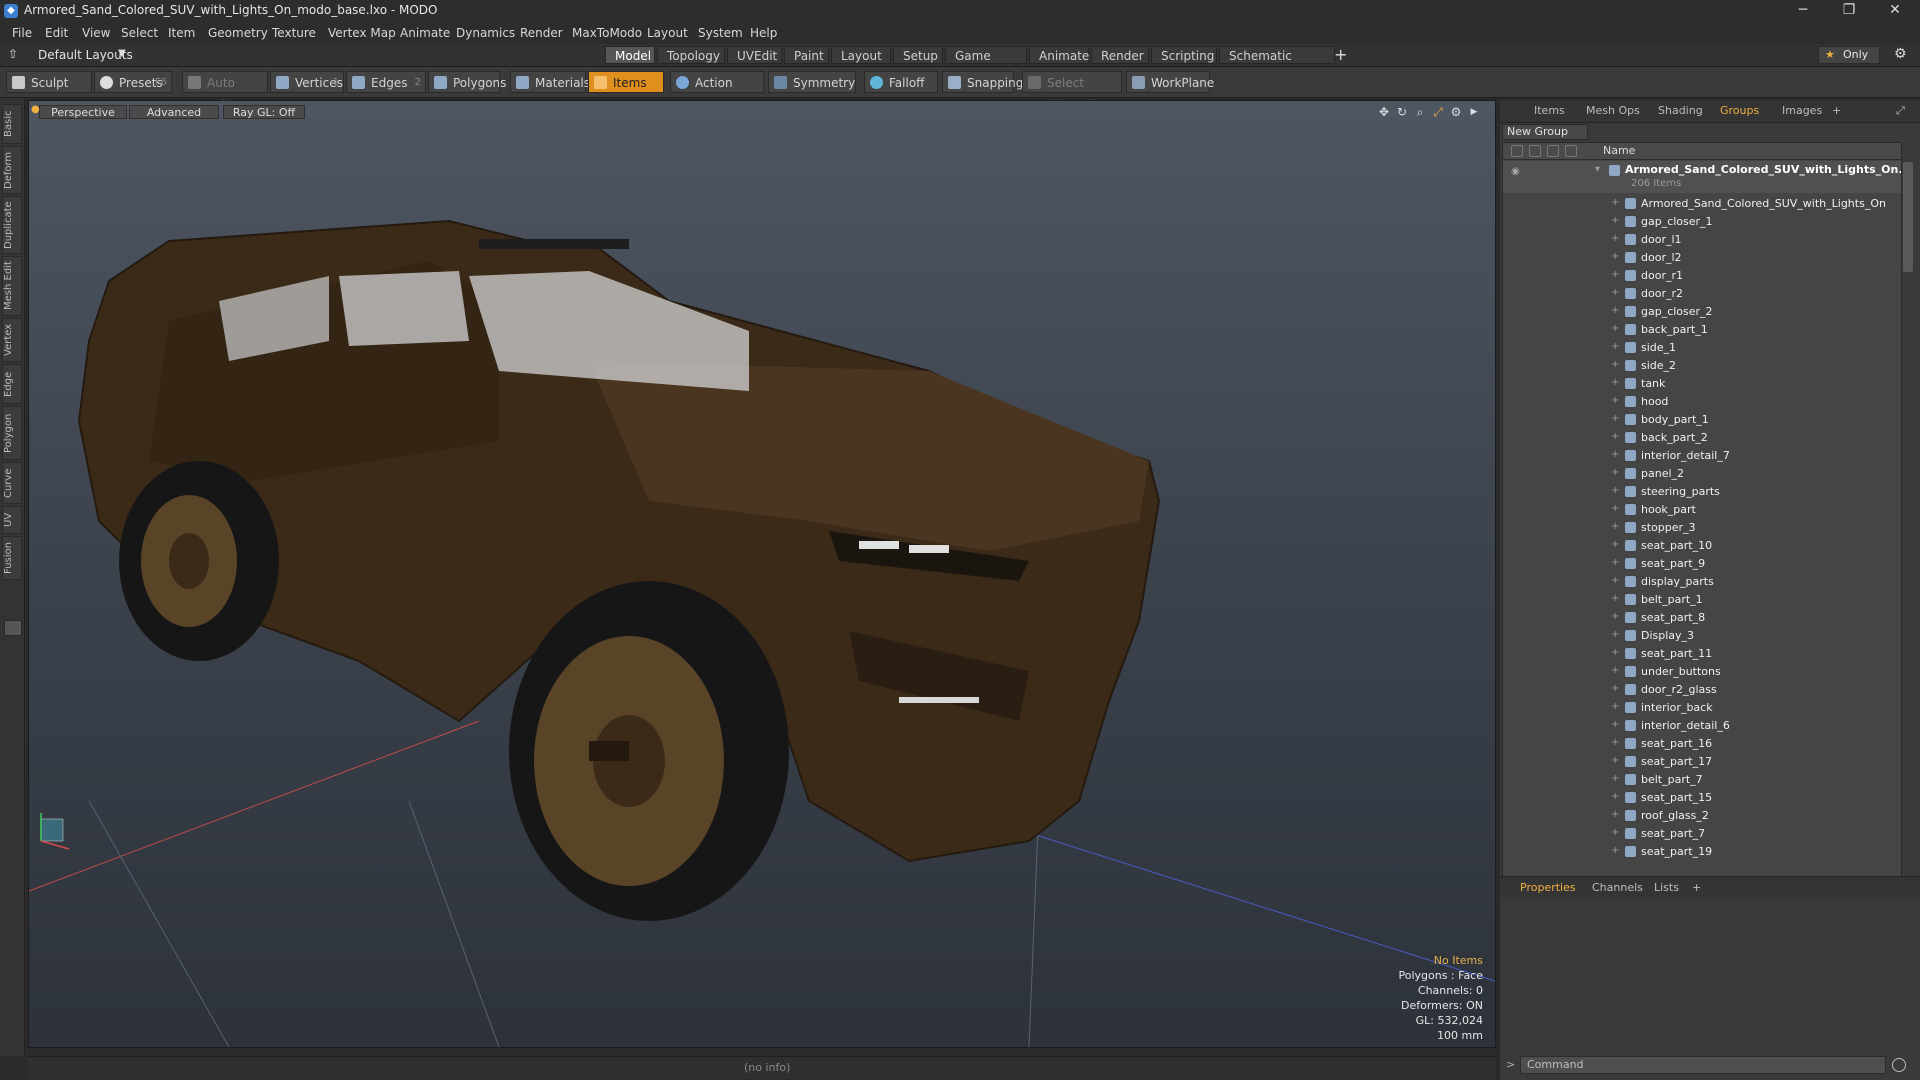  Describe the element at coordinates (1698, 240) in the screenshot. I see `list-item: + door_l1` at that location.